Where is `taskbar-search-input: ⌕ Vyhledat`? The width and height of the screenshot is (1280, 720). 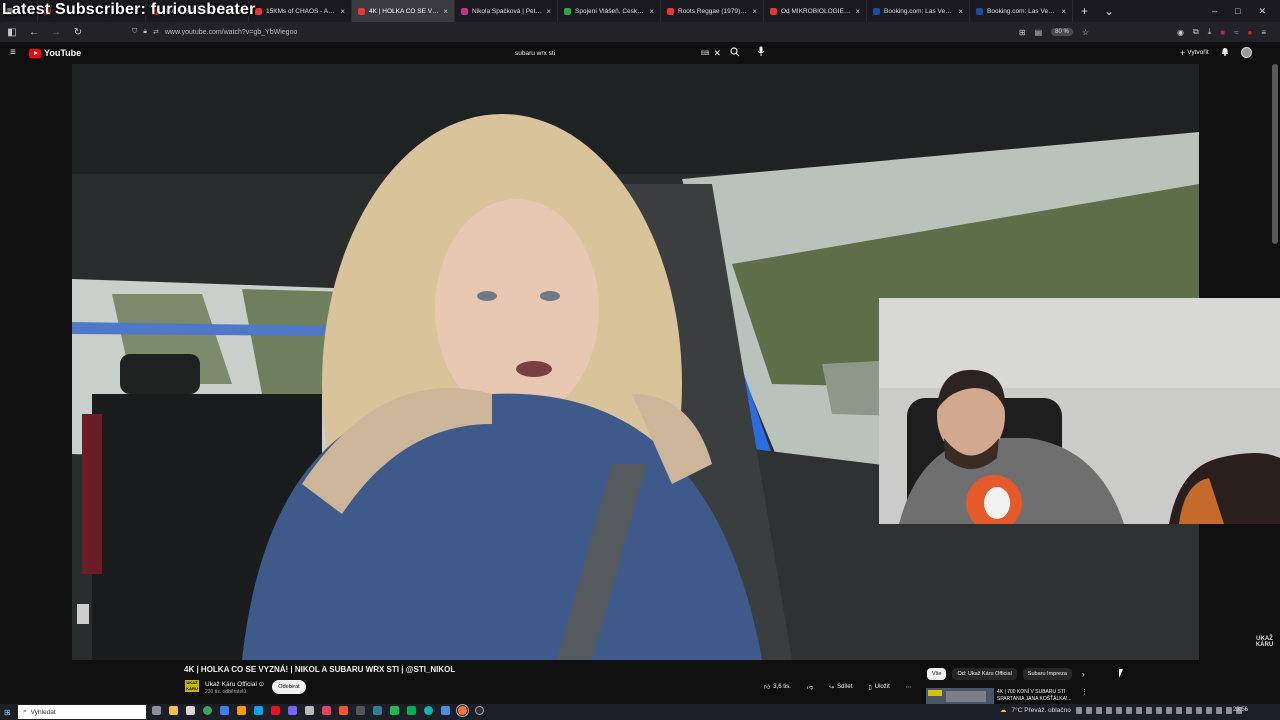 taskbar-search-input: ⌕ Vyhledat is located at coordinates (82, 712).